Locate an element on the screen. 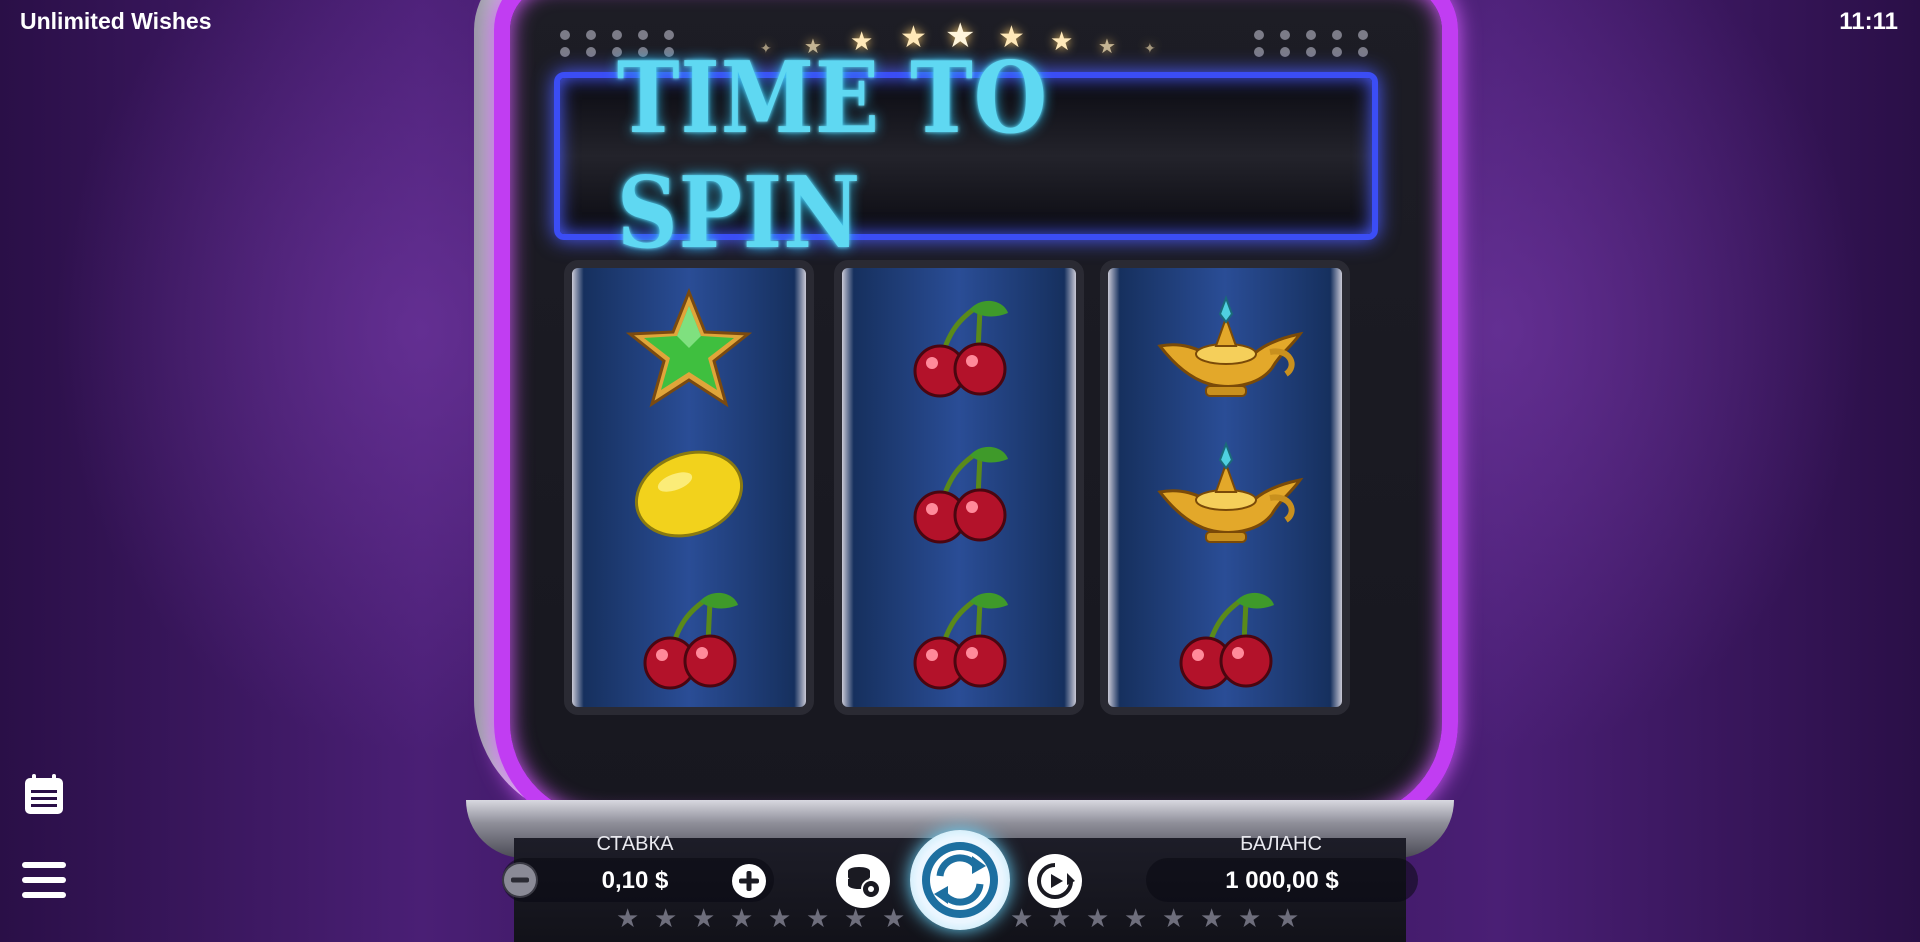 Image resolution: width=1920 pixels, height=942 pixels. autoplay-button is located at coordinates (1055, 881).